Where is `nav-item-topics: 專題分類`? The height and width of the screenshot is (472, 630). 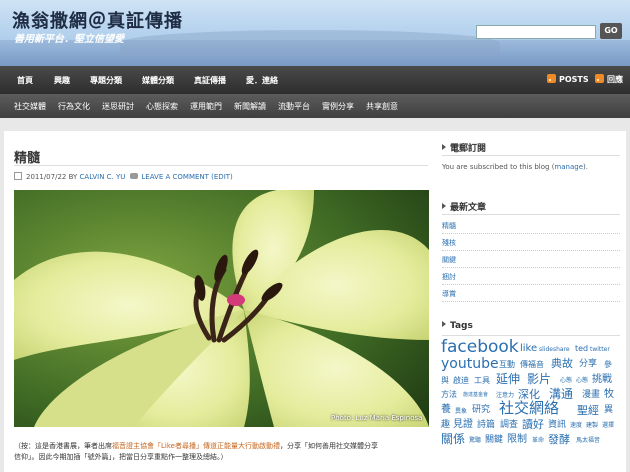 nav-item-topics: 專題分類 is located at coordinates (106, 80).